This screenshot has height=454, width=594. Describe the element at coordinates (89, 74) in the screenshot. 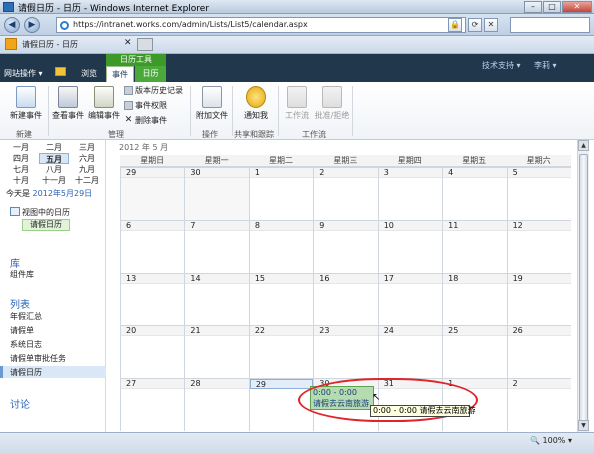

I see `tab-browse: 浏览` at that location.